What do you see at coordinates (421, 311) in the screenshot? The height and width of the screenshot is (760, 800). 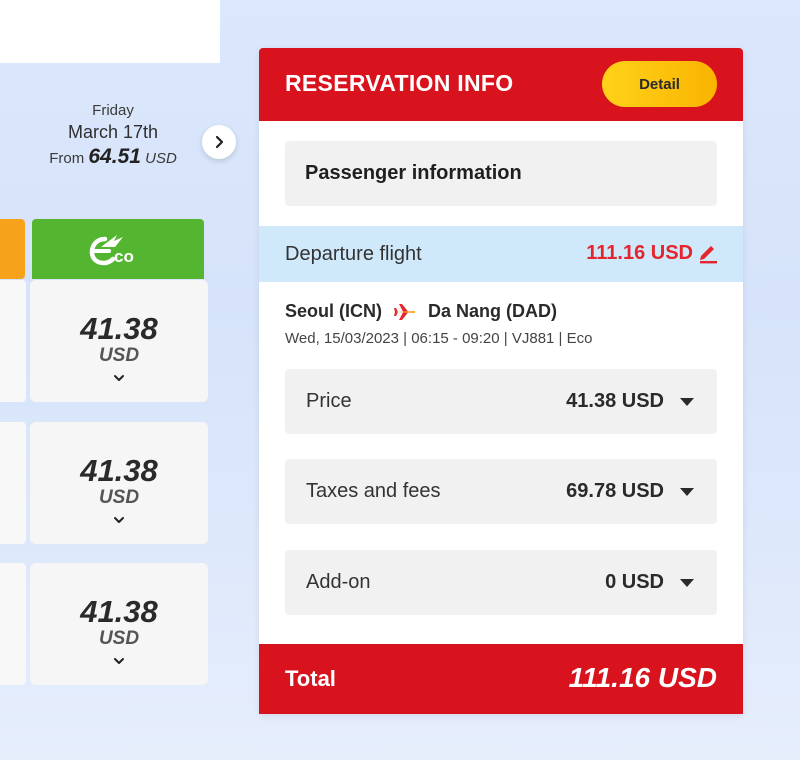 I see `flight-route: Seoul (ICN) Da Nang (DAD)` at bounding box center [421, 311].